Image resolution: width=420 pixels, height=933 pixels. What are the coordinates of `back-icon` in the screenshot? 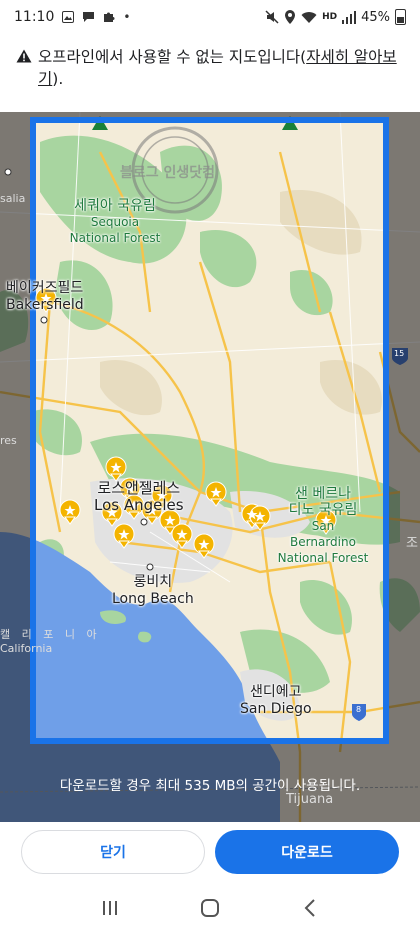 It's located at (309, 907).